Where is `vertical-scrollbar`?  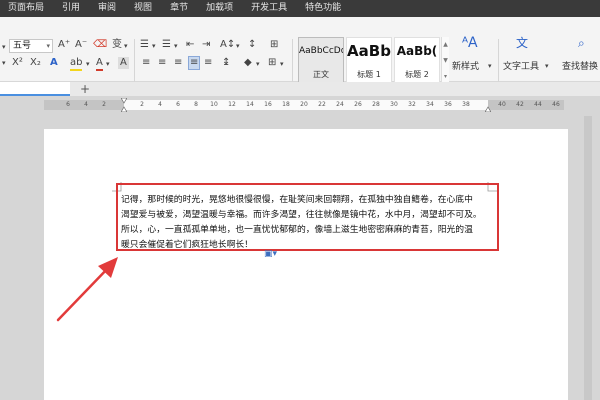 vertical-scrollbar is located at coordinates (588, 258).